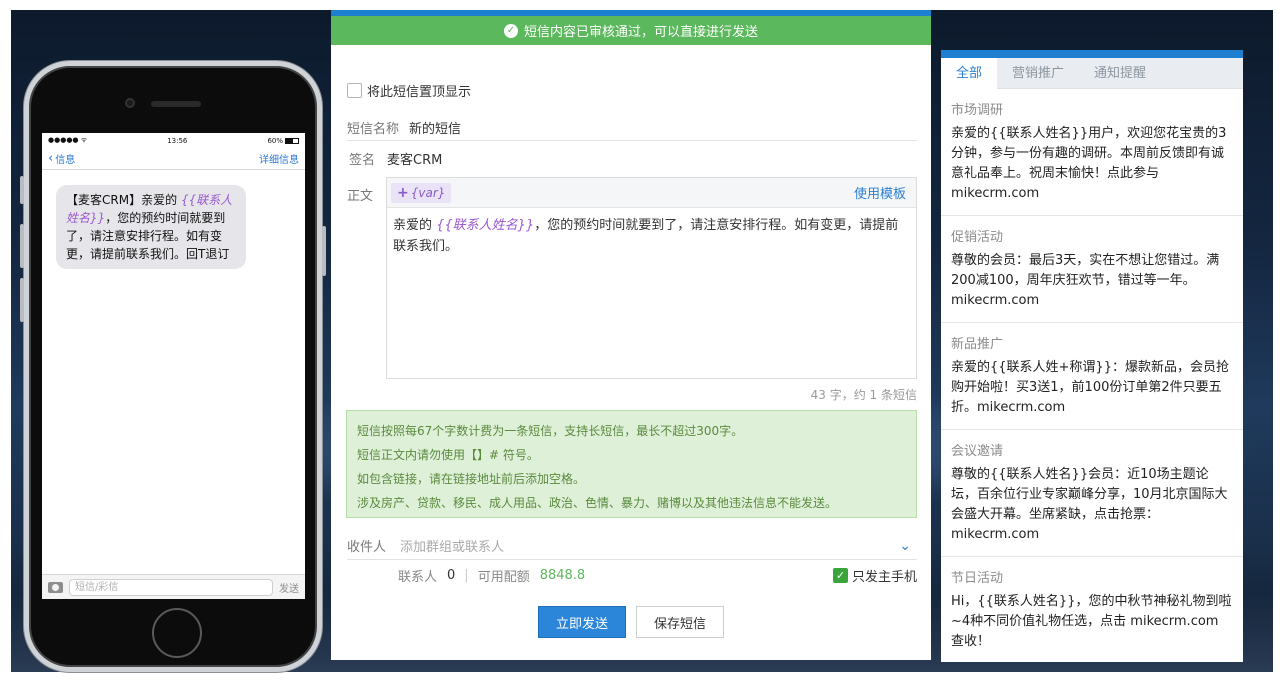  Describe the element at coordinates (550, 431) in the screenshot. I see `rule-item: 短信按照每67个字数计费为一条短信，支持长短信，最长不超过300字。` at that location.